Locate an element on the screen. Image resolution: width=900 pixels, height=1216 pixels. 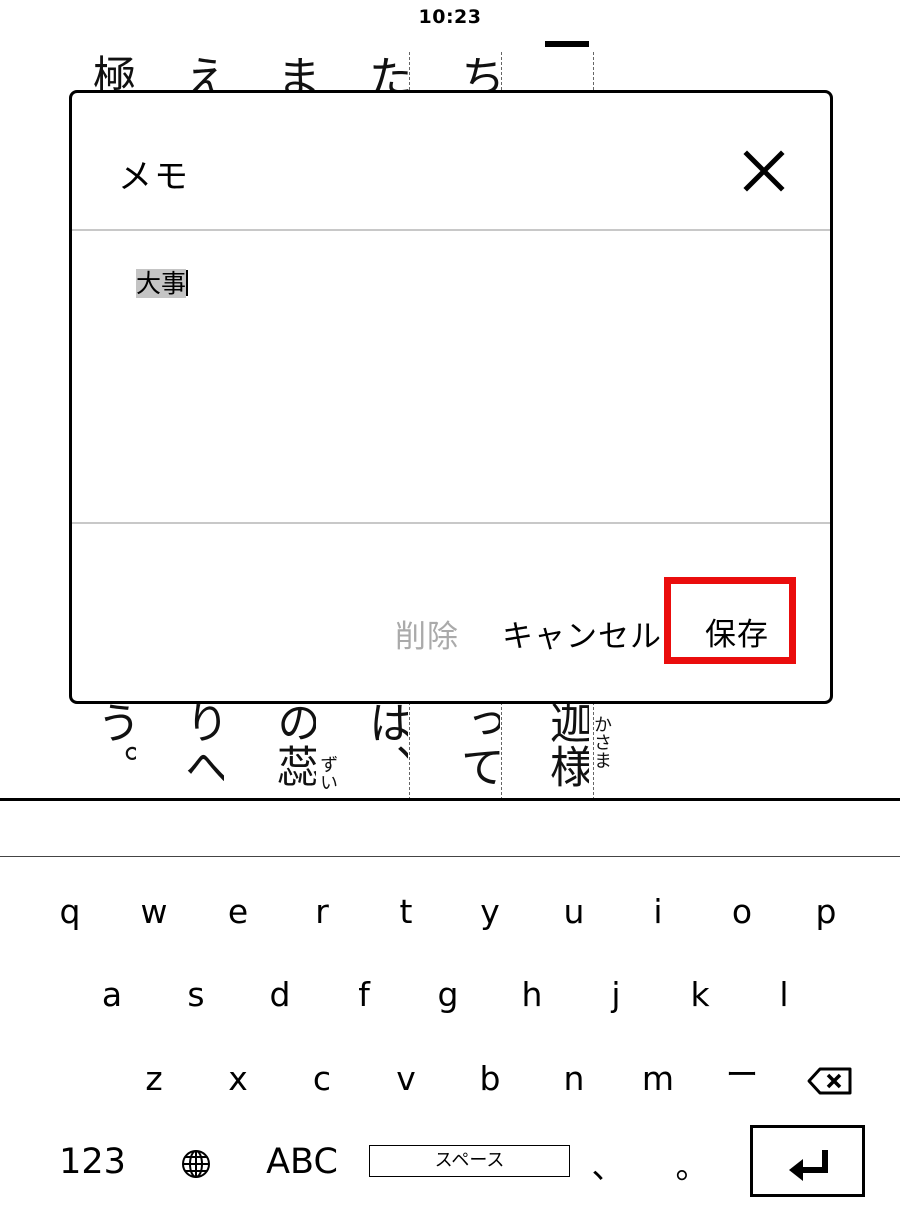
key-z: z is located at coordinates (154, 1079).